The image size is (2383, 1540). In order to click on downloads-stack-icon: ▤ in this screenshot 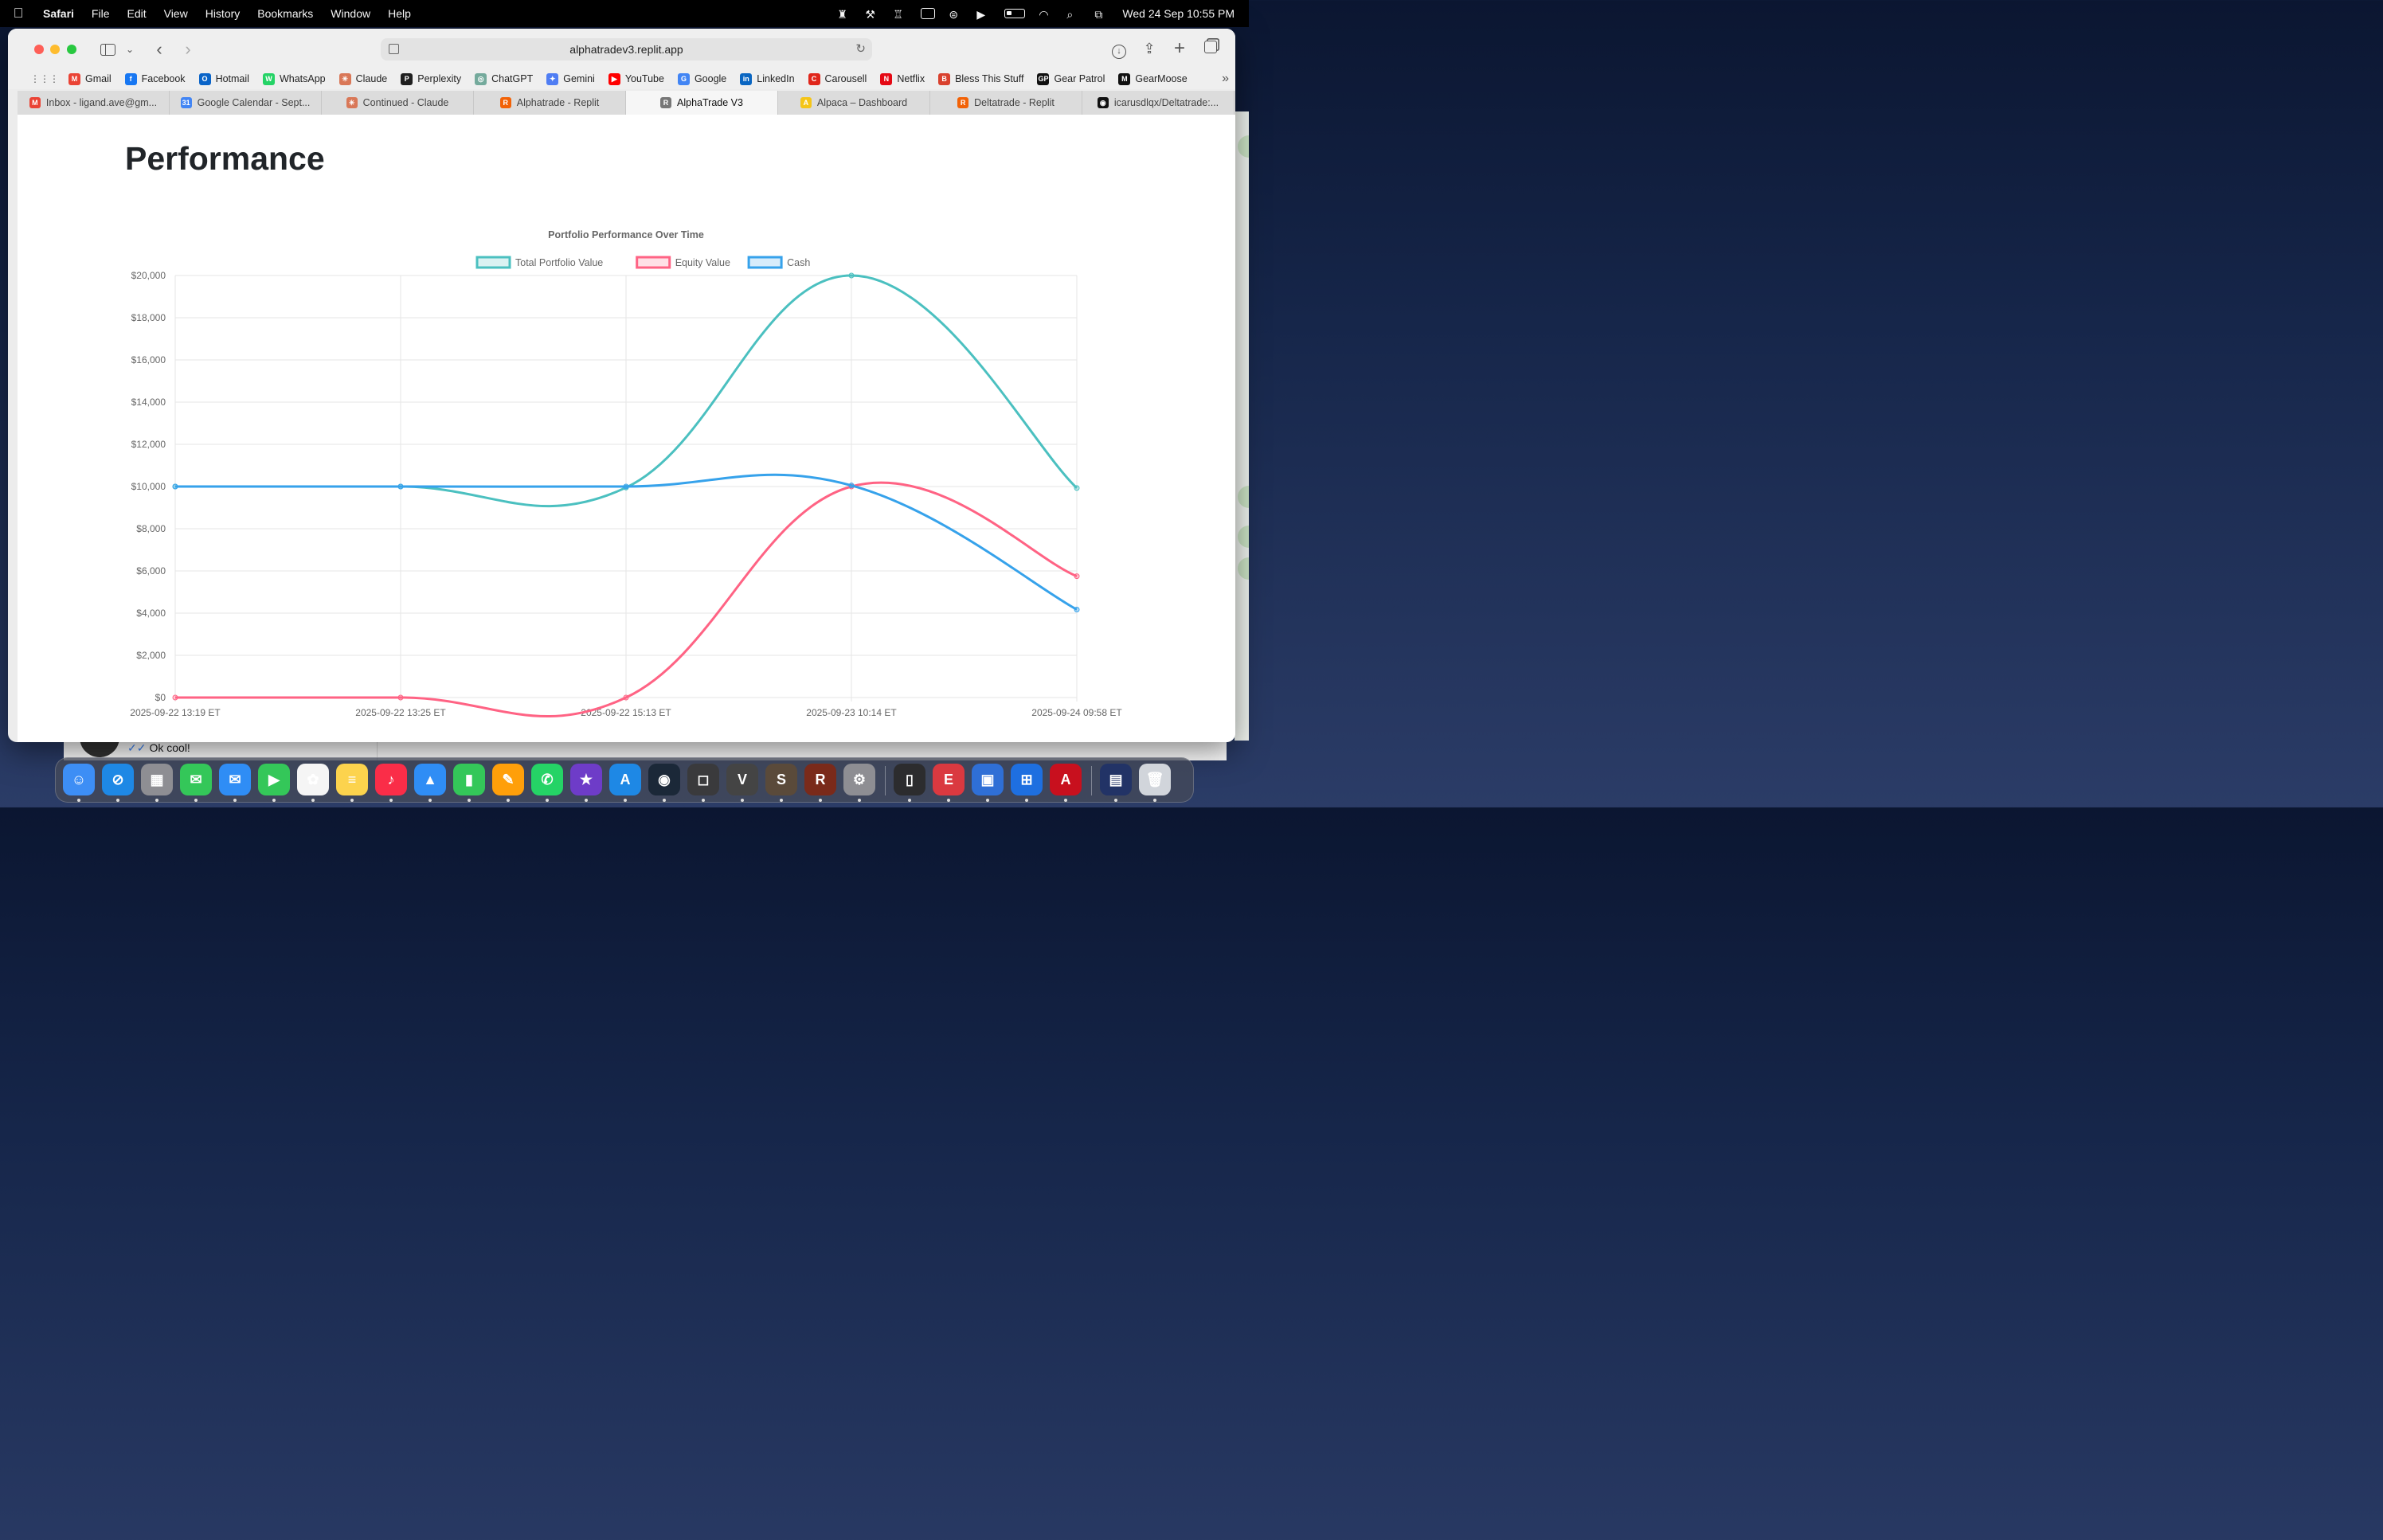, I will do `click(1116, 779)`.